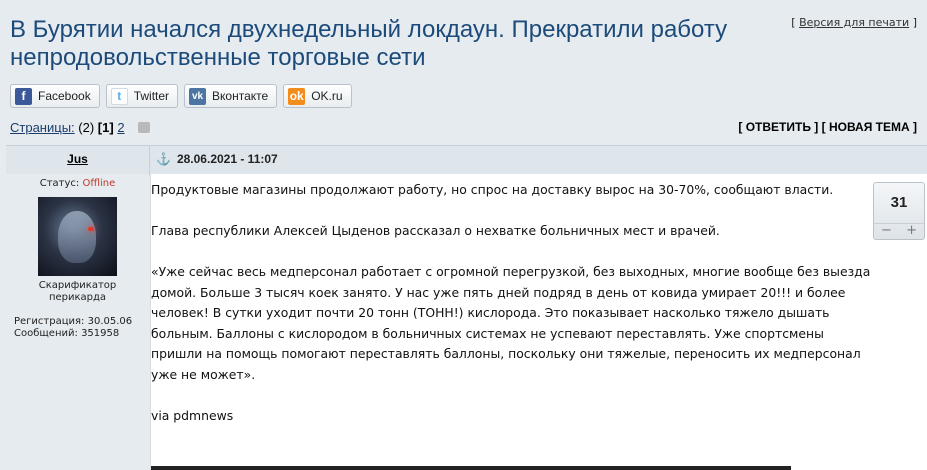  What do you see at coordinates (198, 96) in the screenshot?
I see `vk-icon: vk` at bounding box center [198, 96].